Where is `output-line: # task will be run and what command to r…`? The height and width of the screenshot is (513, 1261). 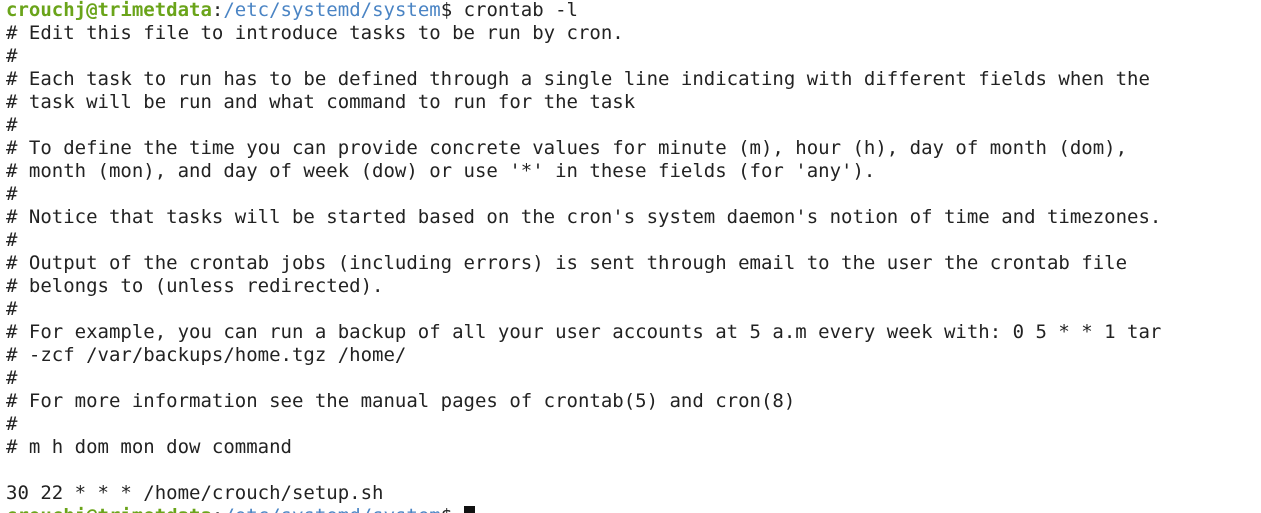 output-line: # task will be run and what command to r… is located at coordinates (321, 102).